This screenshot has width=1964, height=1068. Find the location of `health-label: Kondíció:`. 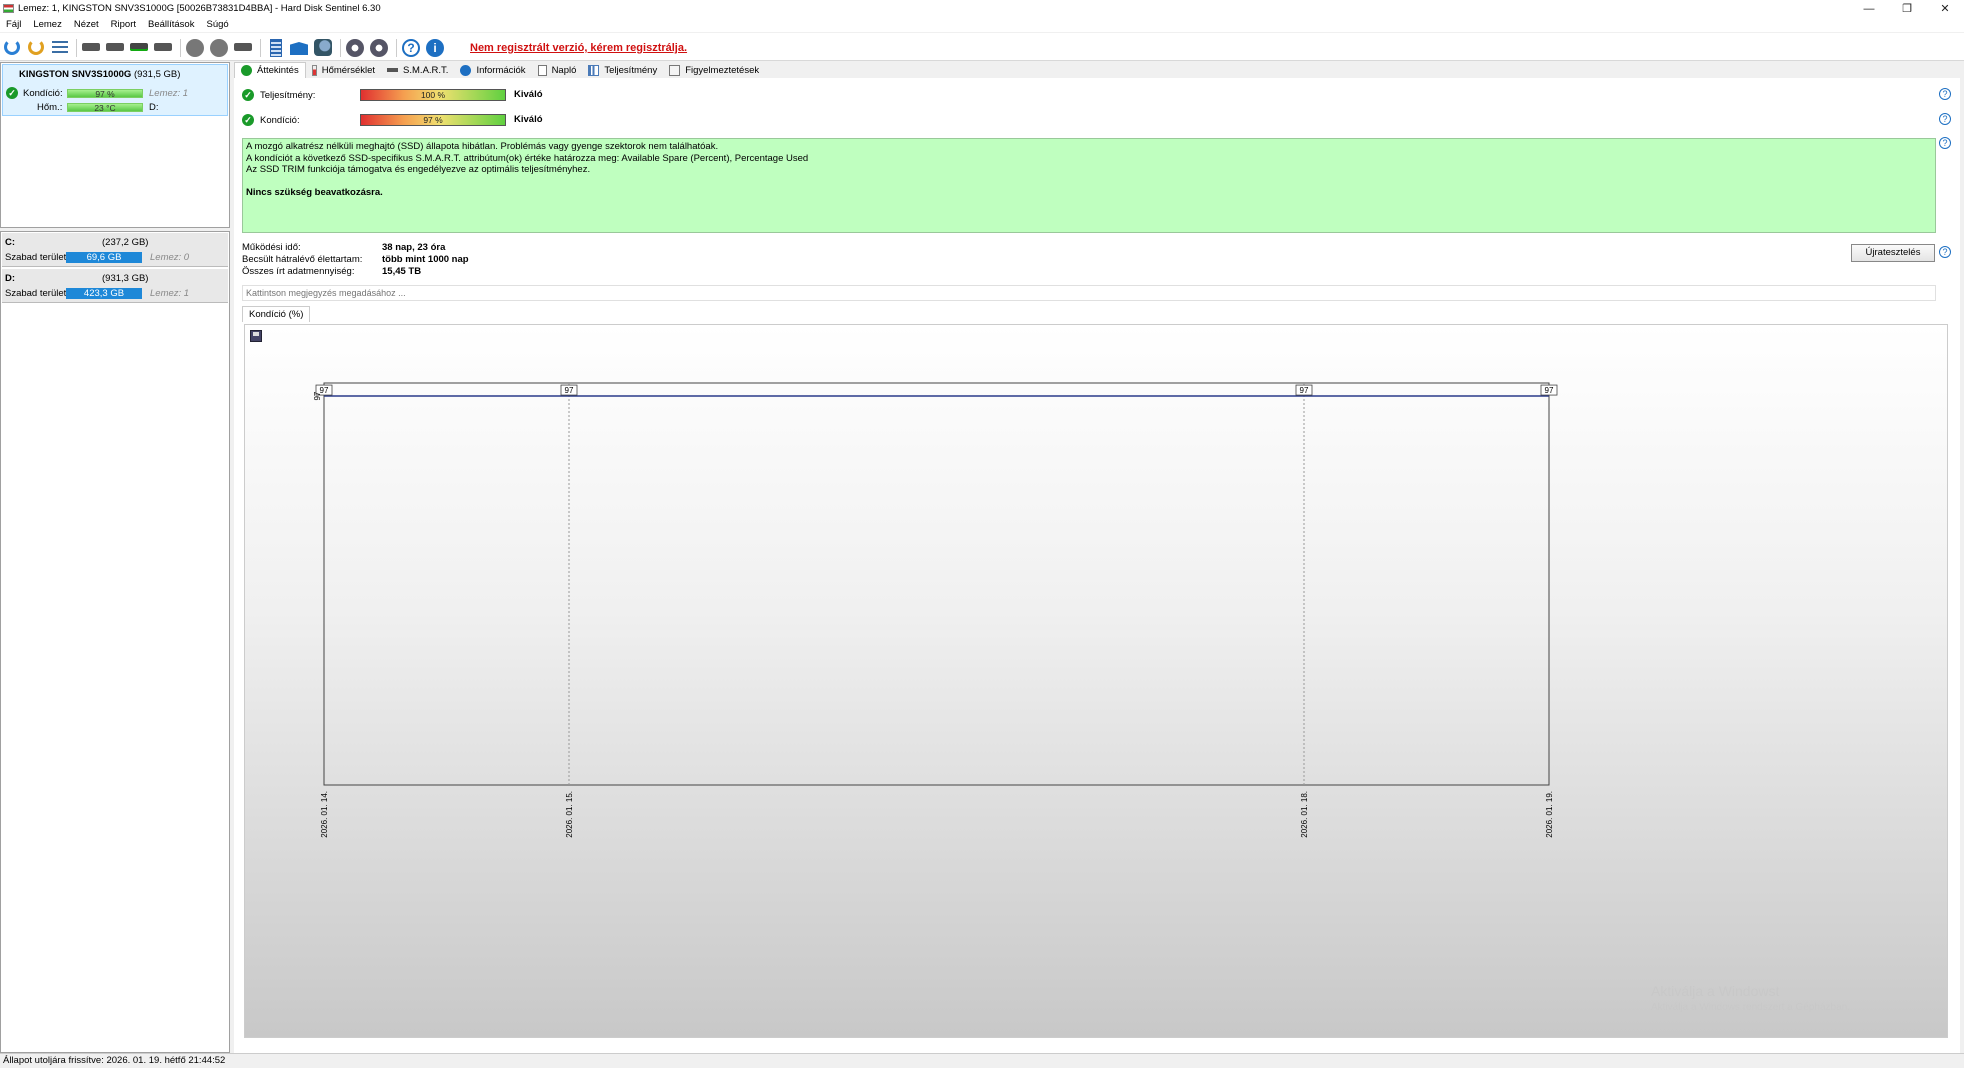

health-label: Kondíció: is located at coordinates (280, 120).